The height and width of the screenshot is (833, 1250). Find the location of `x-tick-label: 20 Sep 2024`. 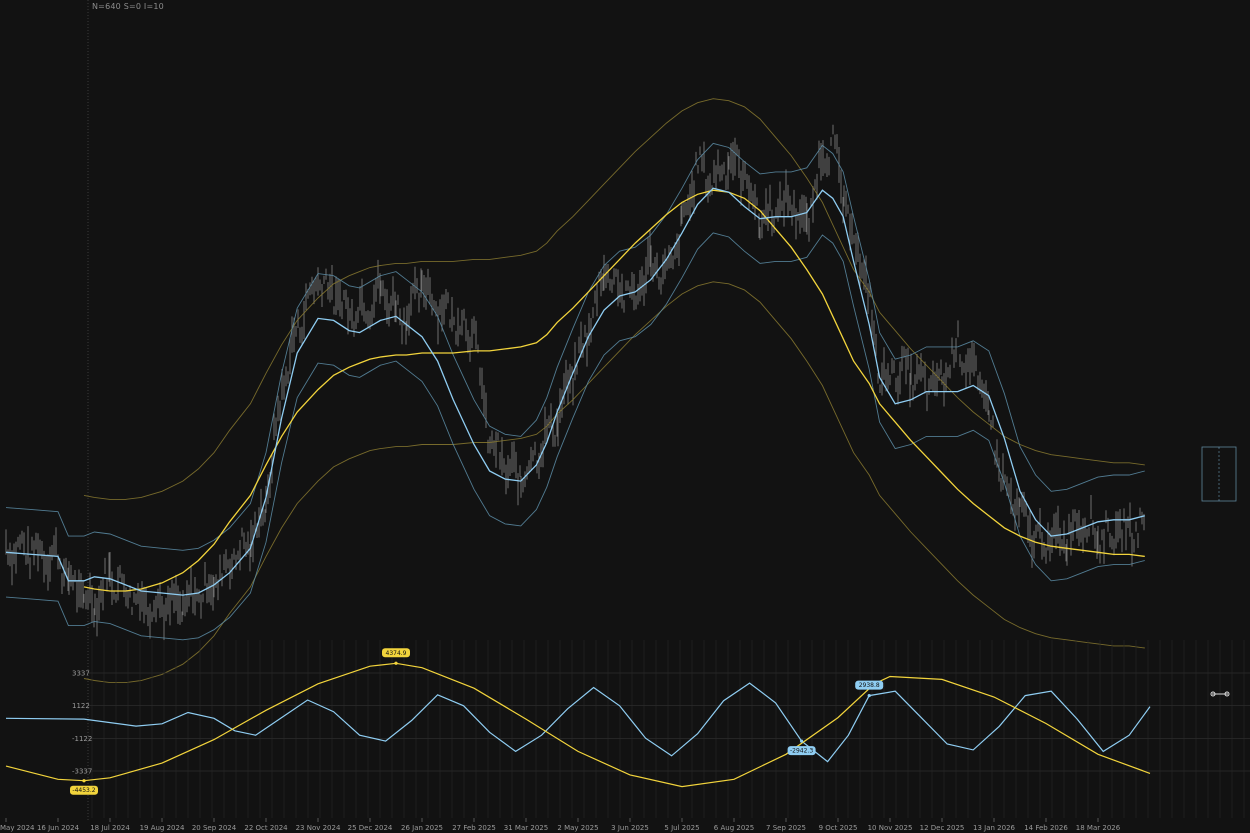

x-tick-label: 20 Sep 2024 is located at coordinates (214, 828).